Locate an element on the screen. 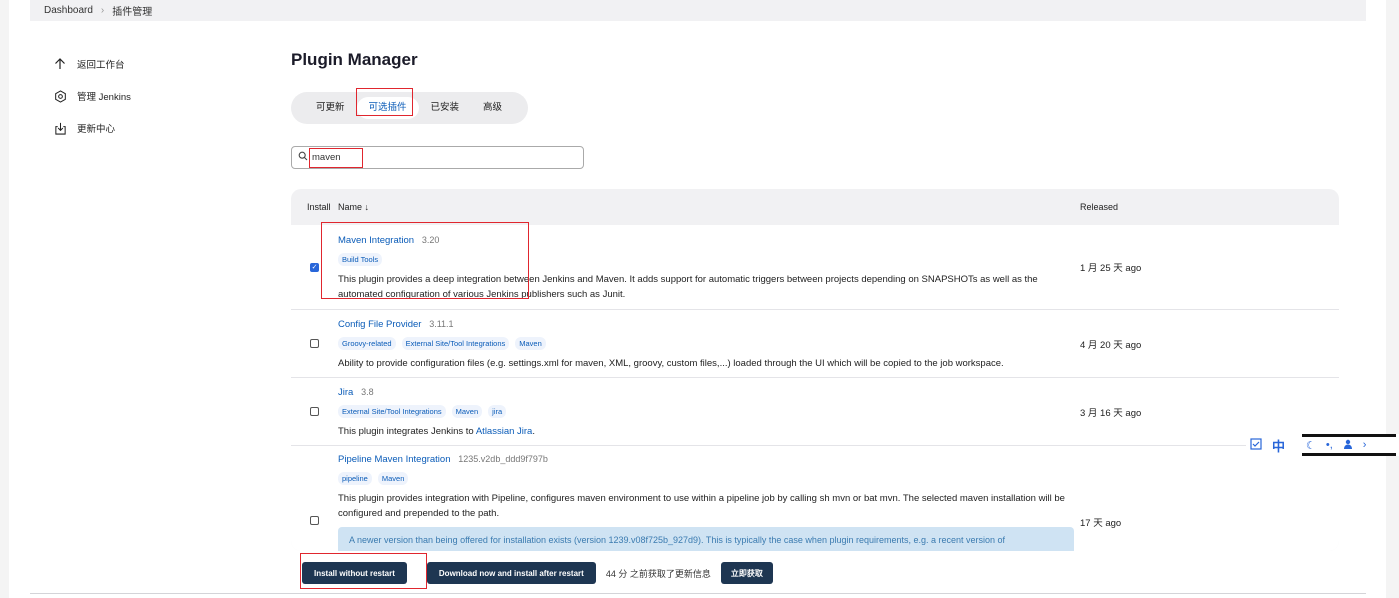 This screenshot has width=1399, height=598. plugin-tags: Build Tools is located at coordinates (709, 259).